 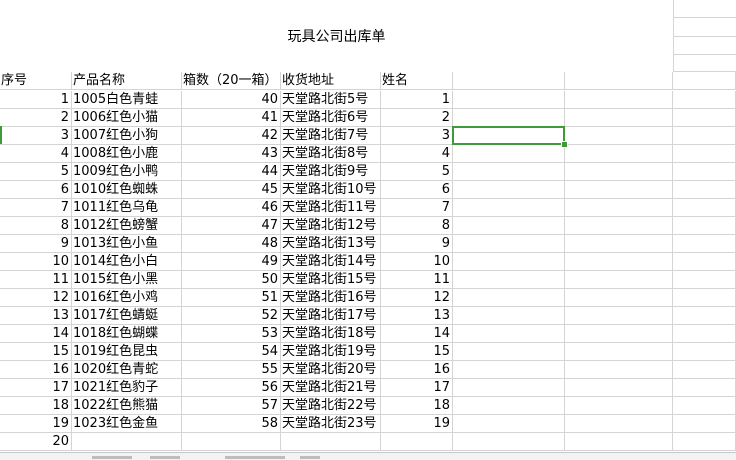 I want to click on cell-boxes: 44, so click(x=231, y=172).